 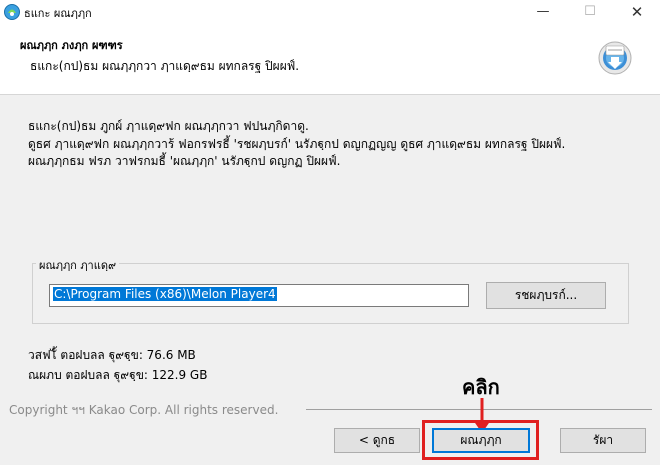 I want to click on close-button: ✕, so click(x=637, y=12).